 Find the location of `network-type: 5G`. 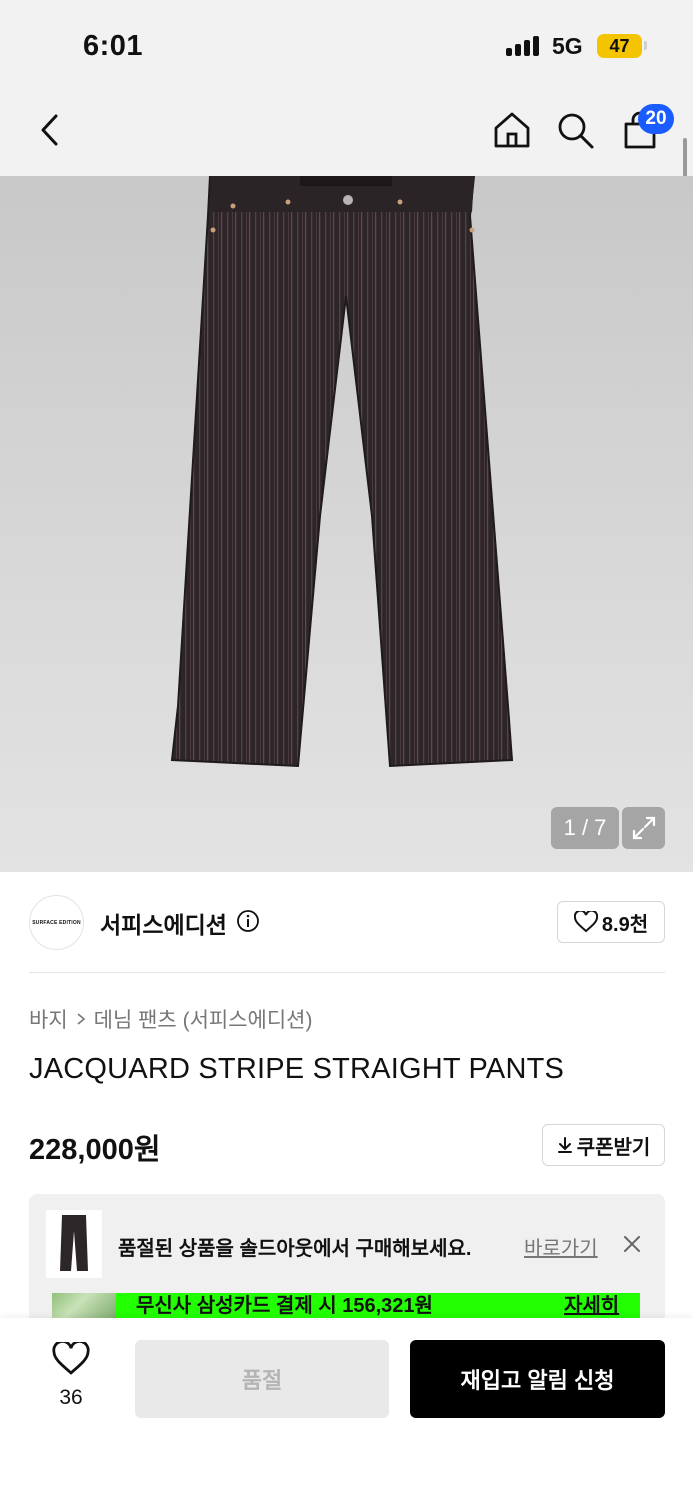

network-type: 5G is located at coordinates (567, 46).